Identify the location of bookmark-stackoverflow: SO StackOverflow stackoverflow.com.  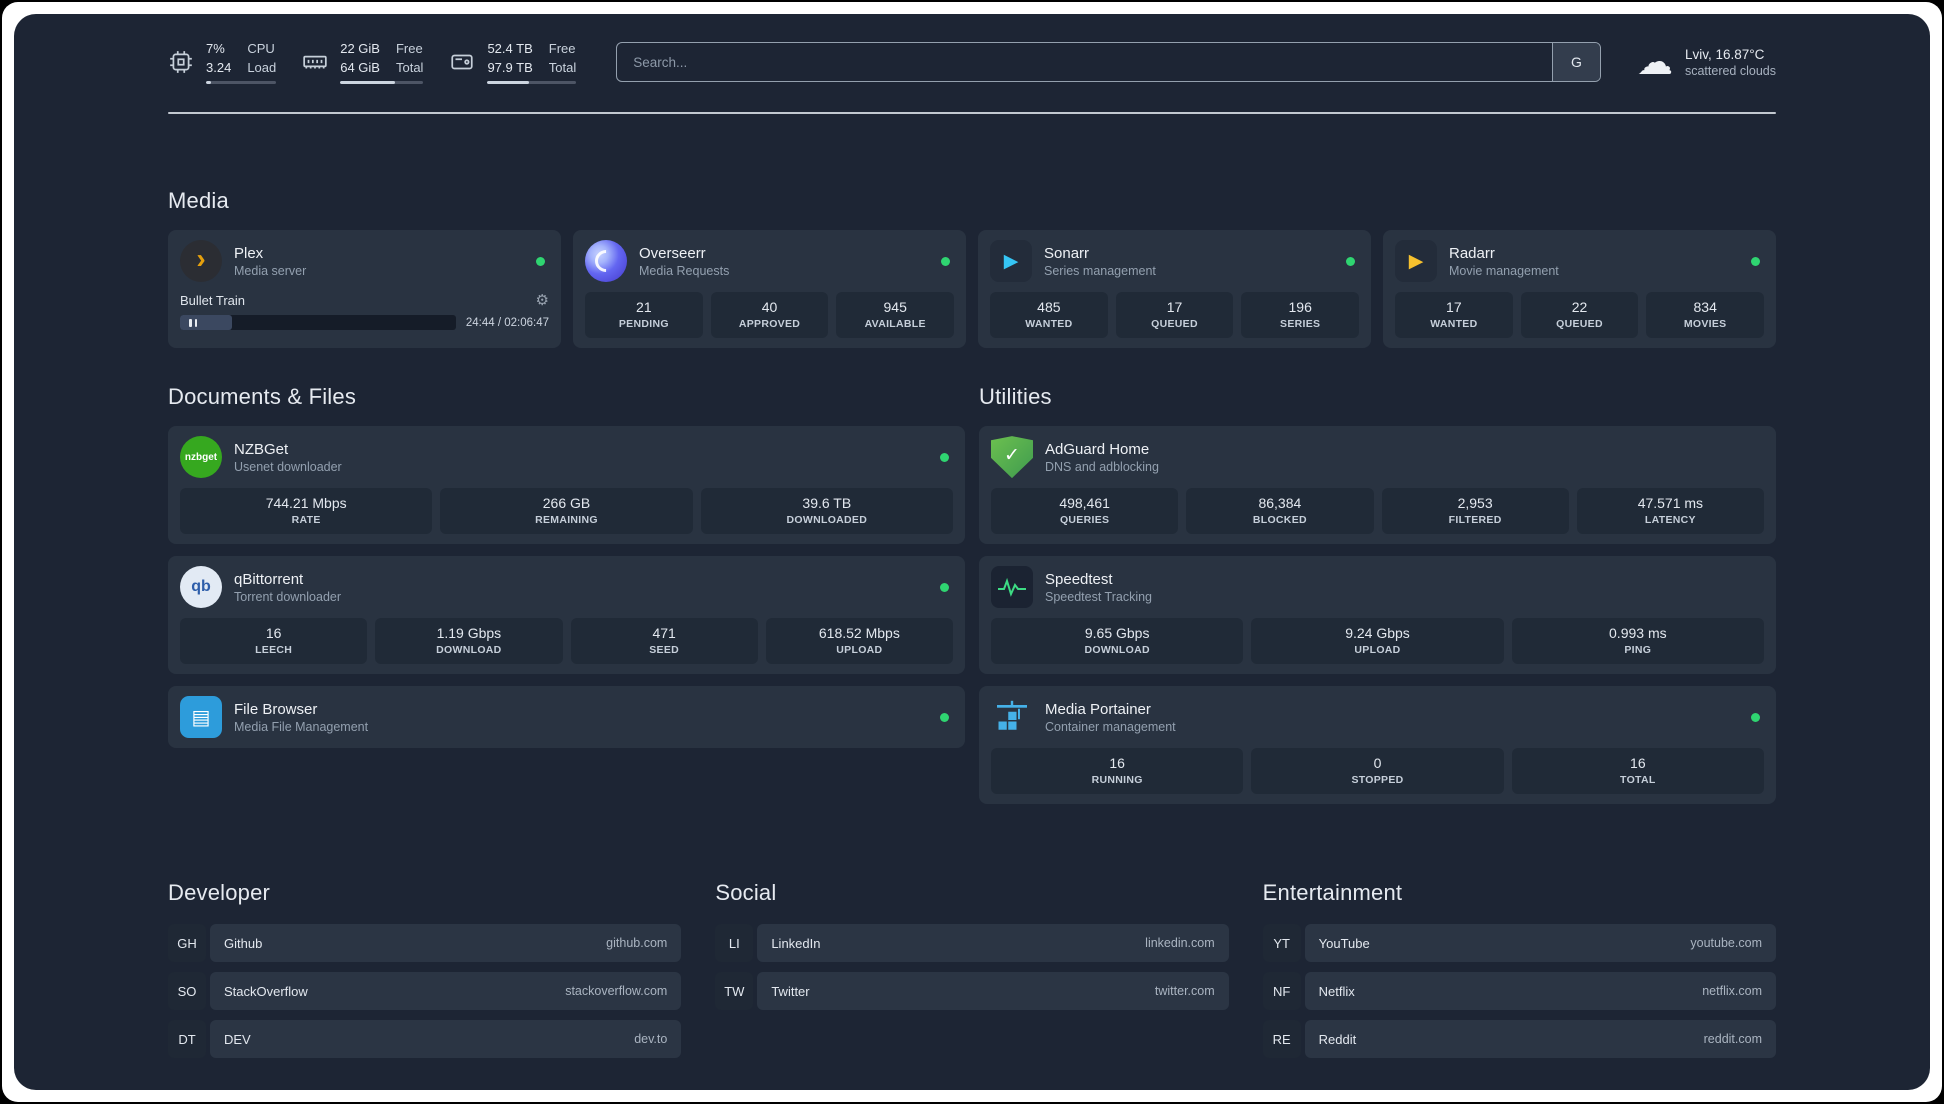
(425, 991).